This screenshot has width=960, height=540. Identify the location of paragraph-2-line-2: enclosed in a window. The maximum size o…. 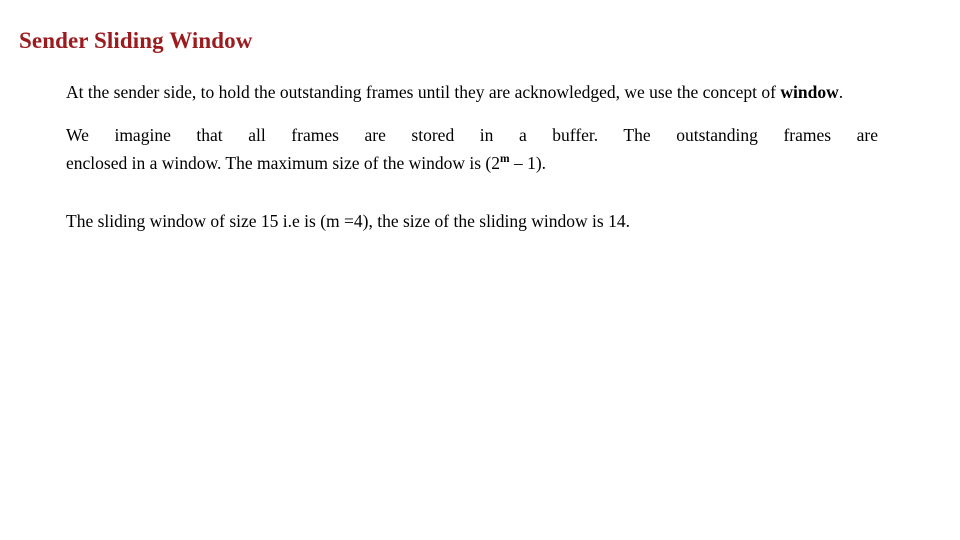
(472, 163).